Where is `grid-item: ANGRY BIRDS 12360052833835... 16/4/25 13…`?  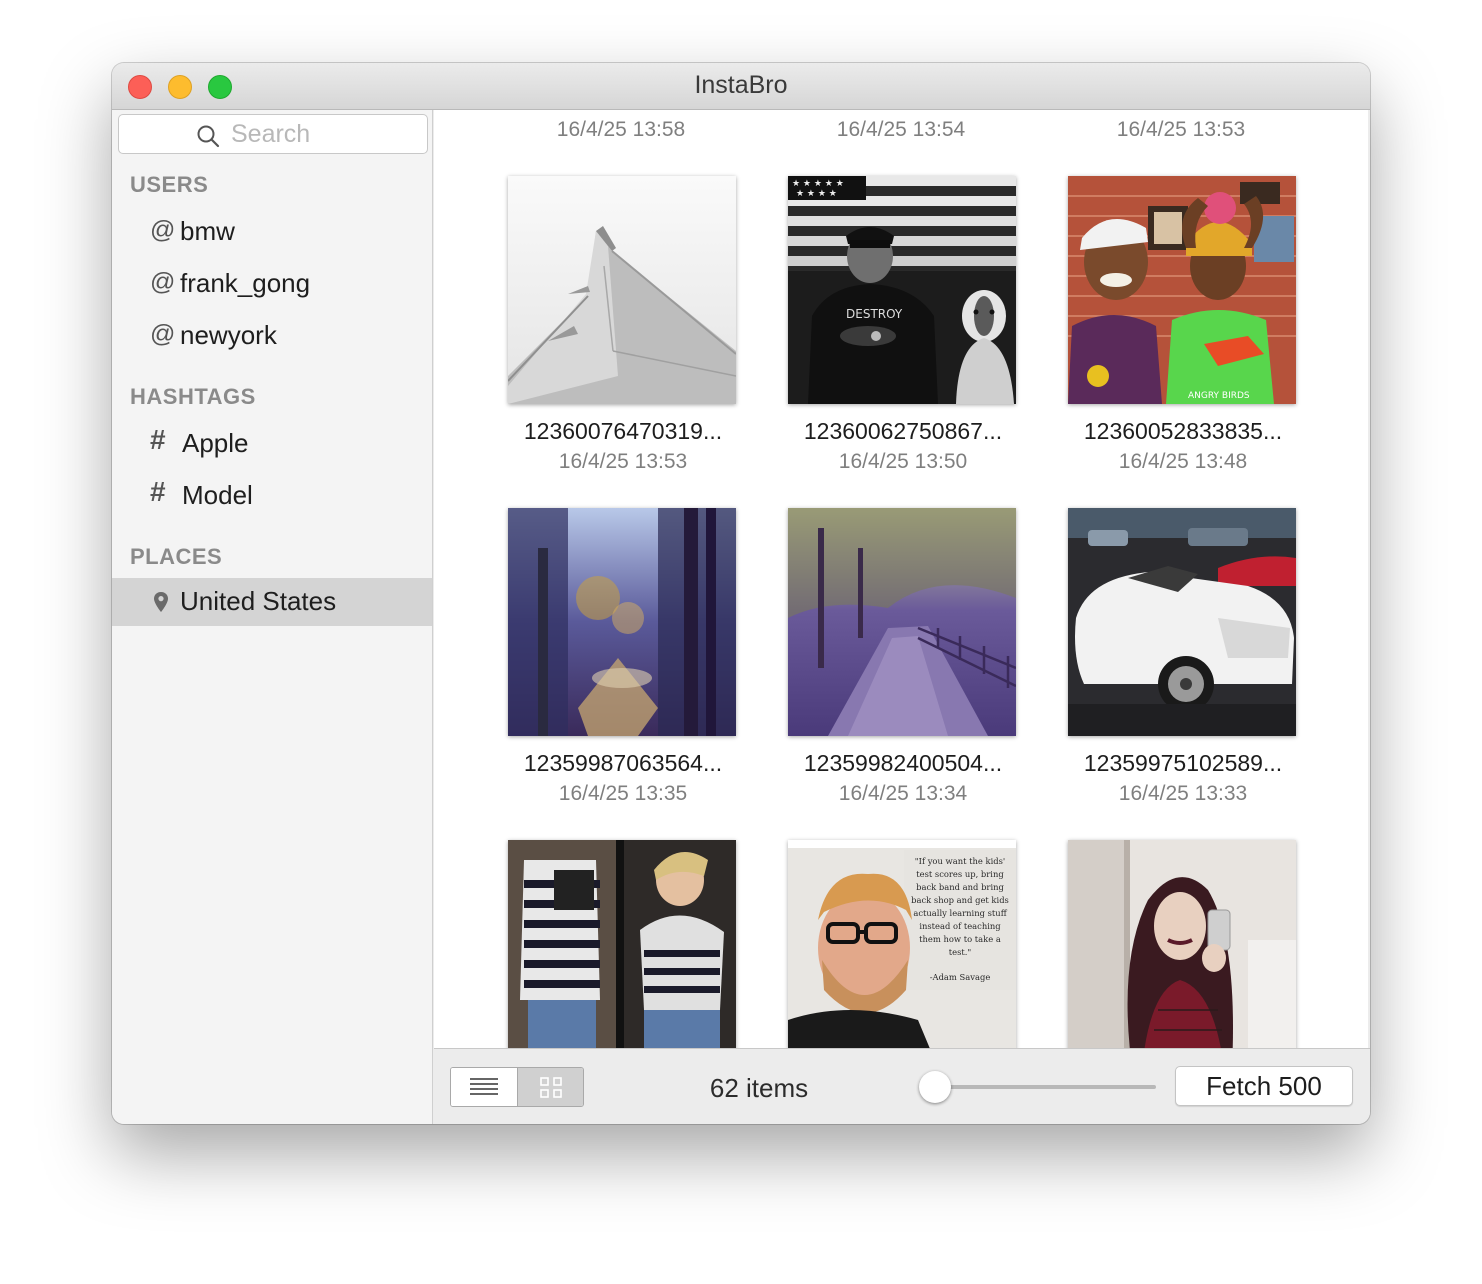 grid-item: ANGRY BIRDS 12360052833835... 16/4/25 13… is located at coordinates (1183, 326).